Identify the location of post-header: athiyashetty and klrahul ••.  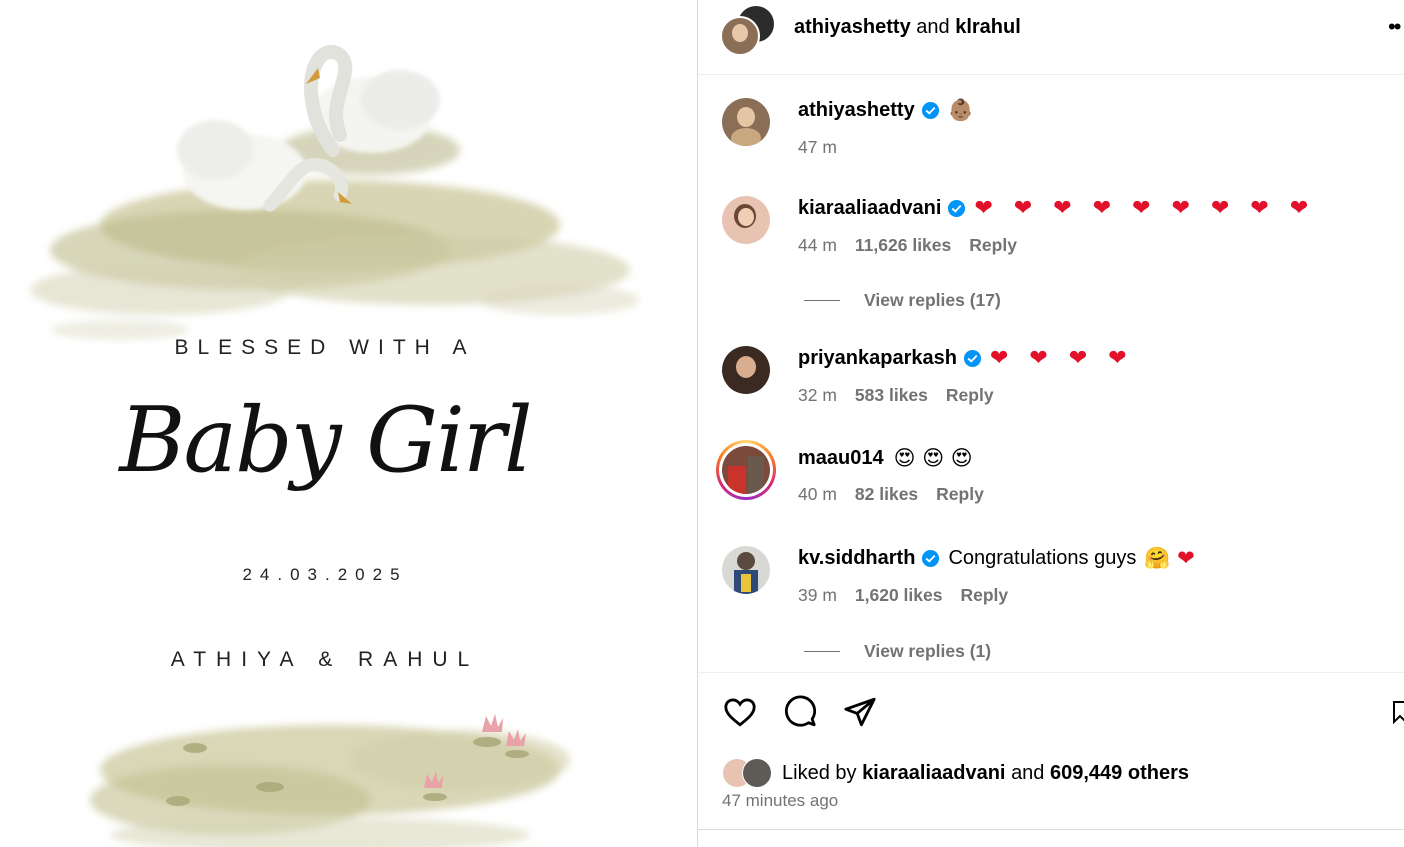
(1051, 37).